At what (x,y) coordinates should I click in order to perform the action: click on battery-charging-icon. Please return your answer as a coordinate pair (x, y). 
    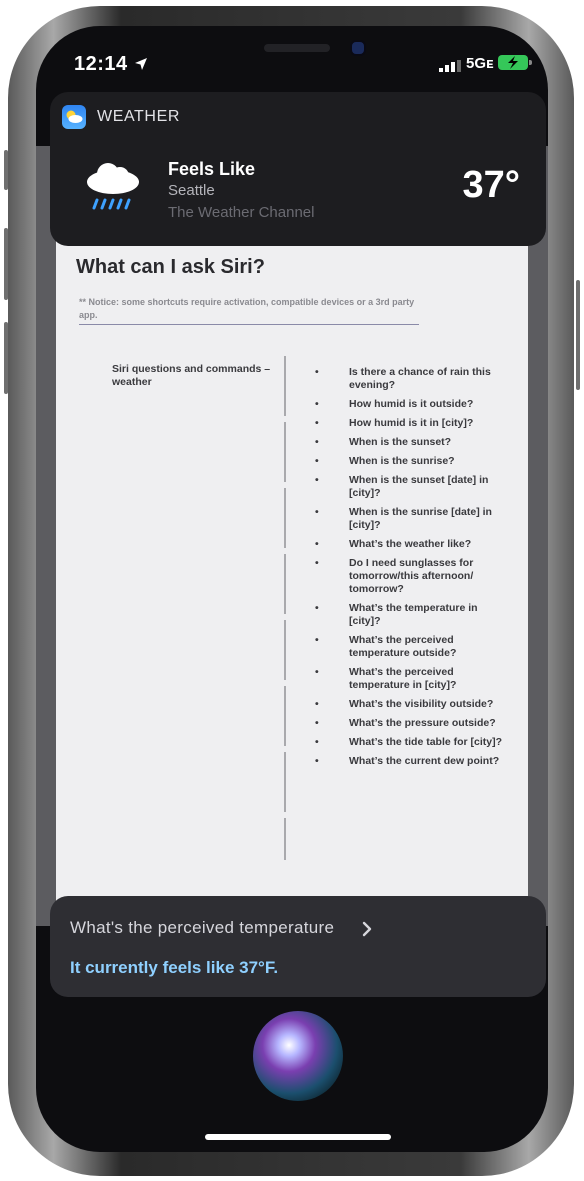
    Looking at the image, I should click on (513, 62).